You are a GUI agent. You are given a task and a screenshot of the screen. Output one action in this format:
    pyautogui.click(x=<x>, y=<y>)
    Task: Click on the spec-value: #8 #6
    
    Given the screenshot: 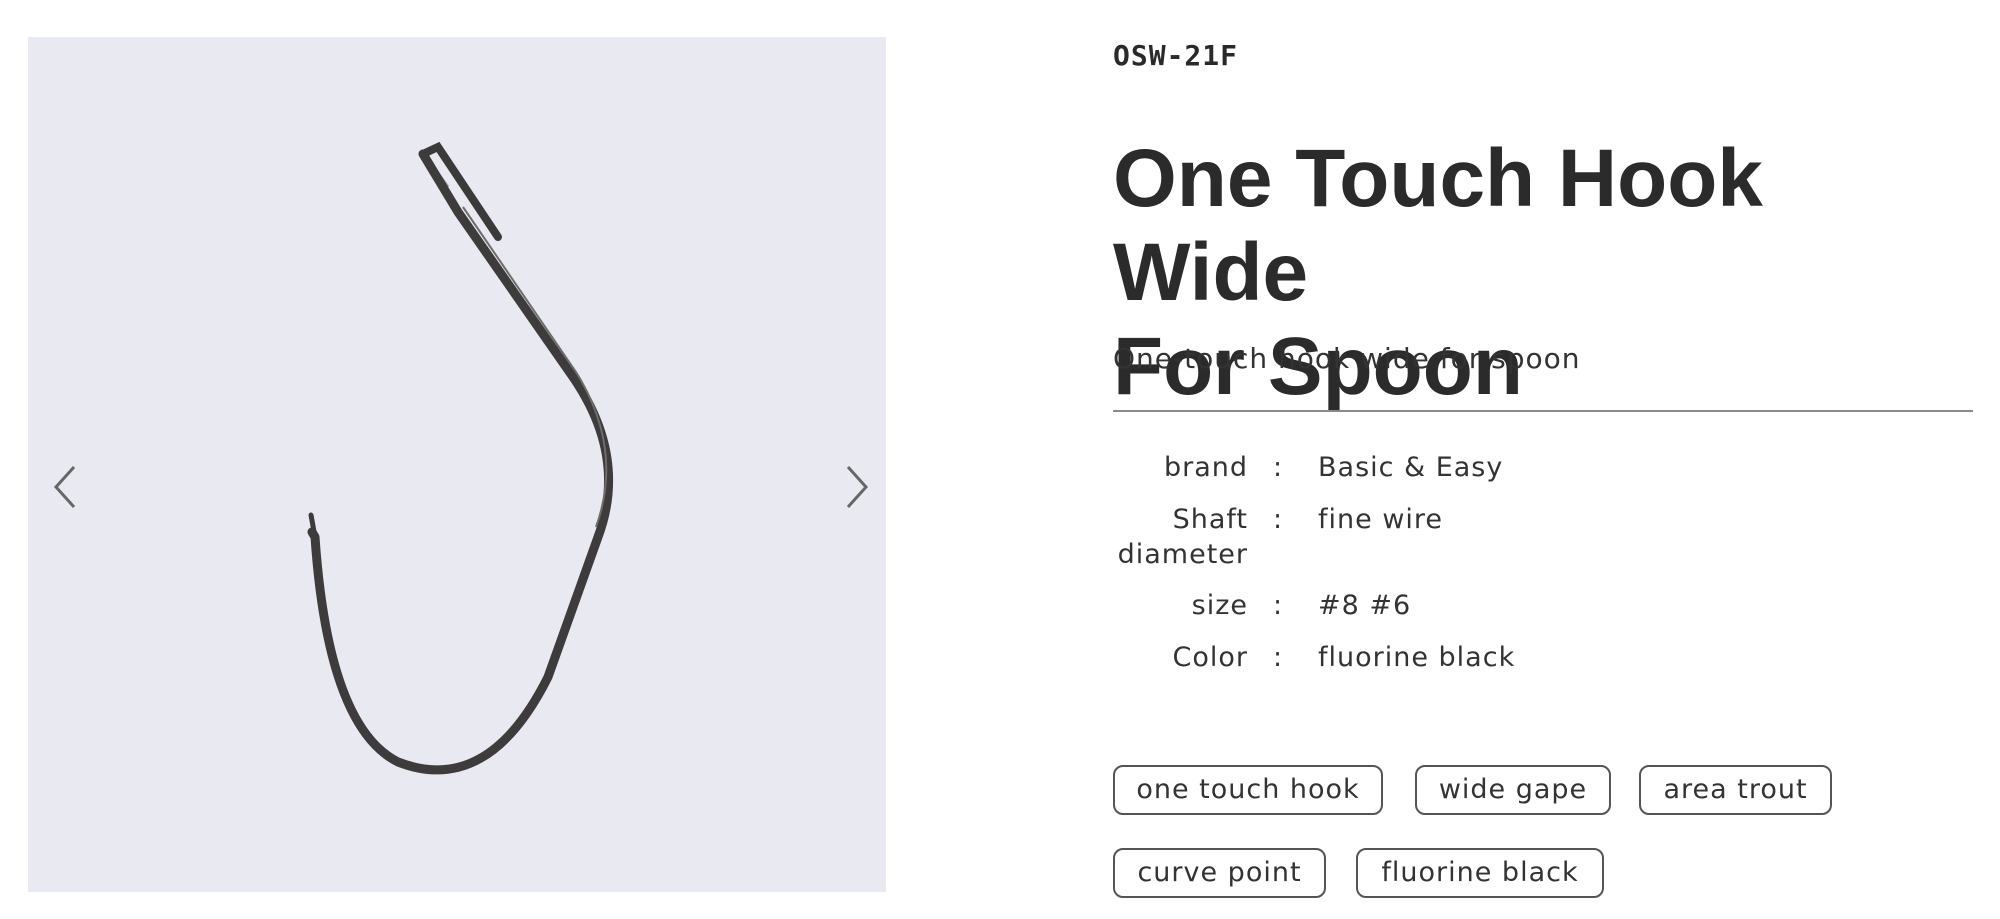 What is the action you would take?
    pyautogui.click(x=1365, y=605)
    